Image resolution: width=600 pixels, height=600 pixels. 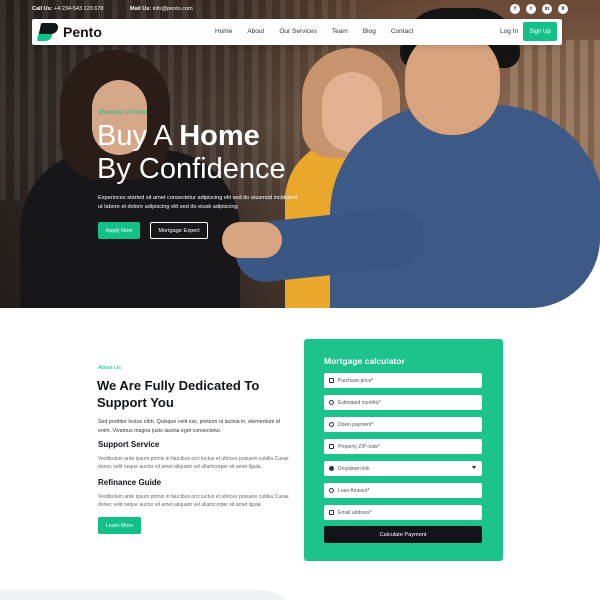 What do you see at coordinates (474, 467) in the screenshot?
I see `chevron-down-icon` at bounding box center [474, 467].